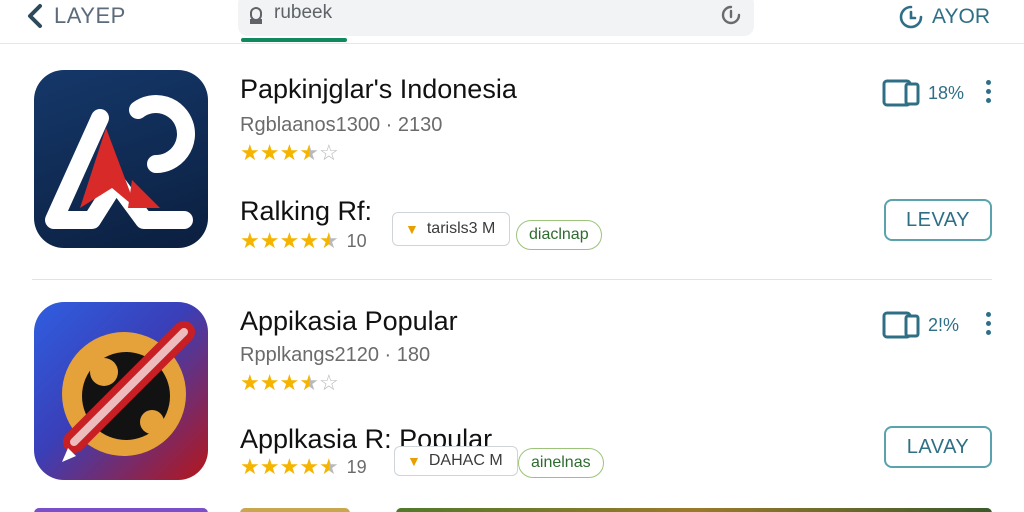 The width and height of the screenshot is (1024, 512). Describe the element at coordinates (465, 460) in the screenshot. I see `size-label: DAHAC M` at that location.